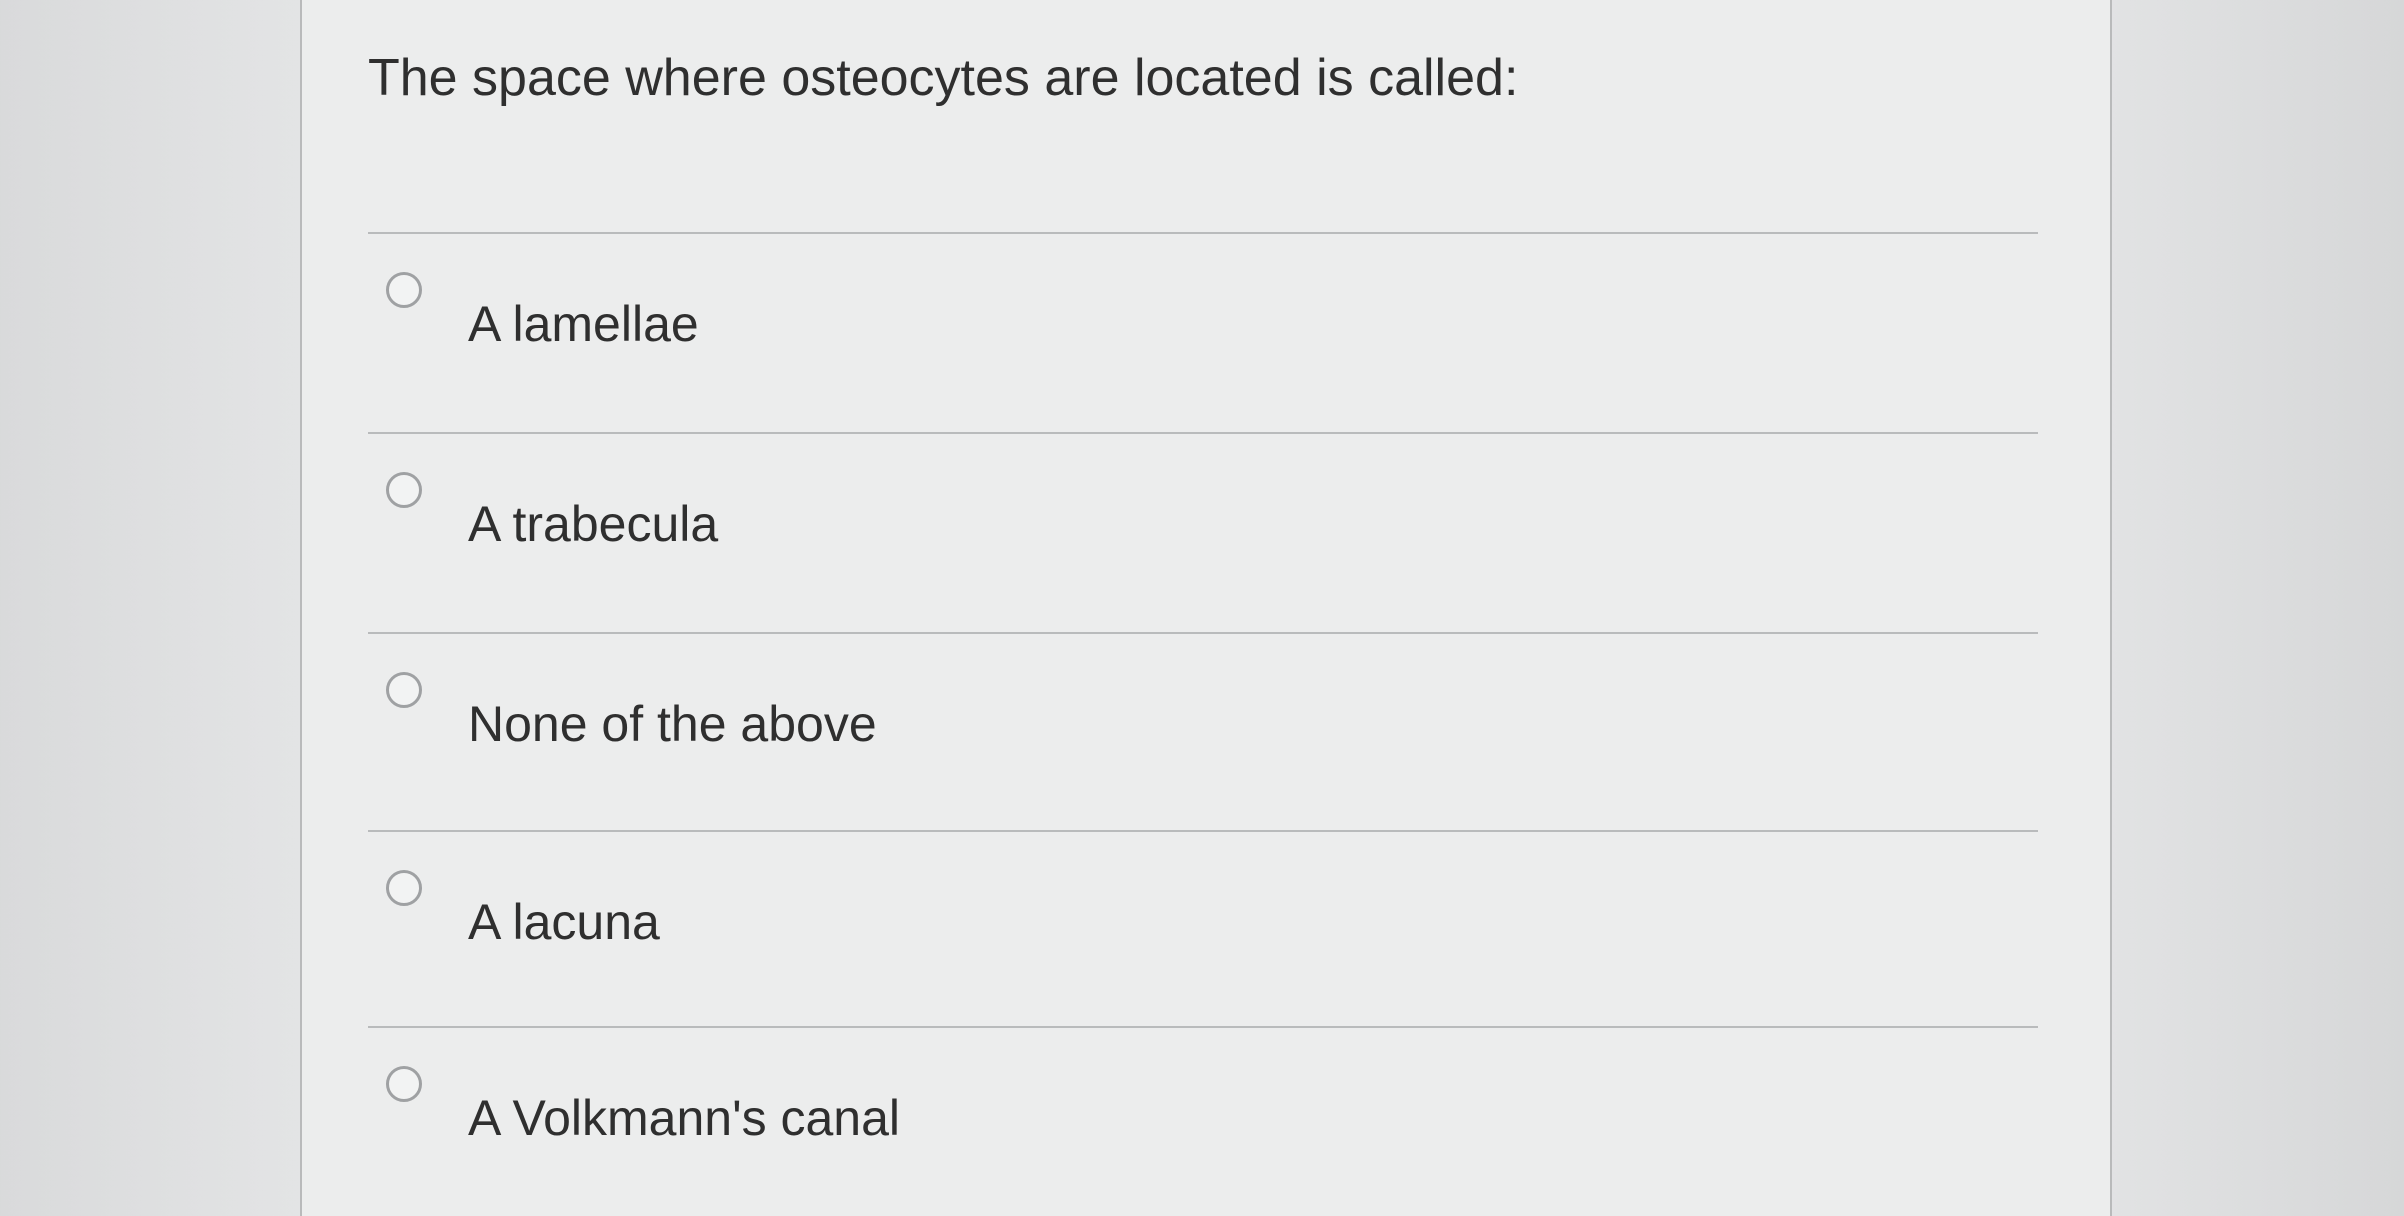 The height and width of the screenshot is (1216, 2404). What do you see at coordinates (583, 324) in the screenshot?
I see `option-label: A lamellae` at bounding box center [583, 324].